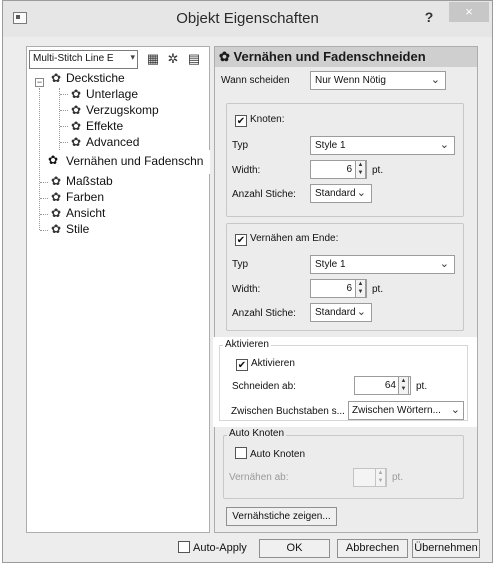 The width and height of the screenshot is (495, 565). What do you see at coordinates (350, 80) in the screenshot?
I see `wann-select-value: Nur Wenn Nötig` at bounding box center [350, 80].